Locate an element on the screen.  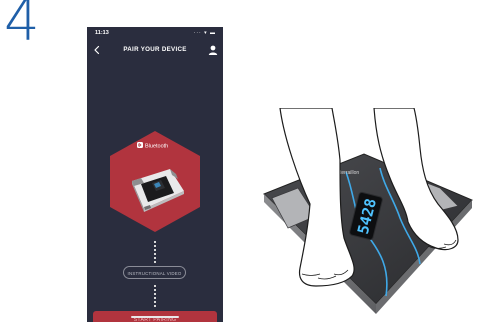
instructional-video-button: INSTRUCTIONAL VIDEO is located at coordinates (154, 272).